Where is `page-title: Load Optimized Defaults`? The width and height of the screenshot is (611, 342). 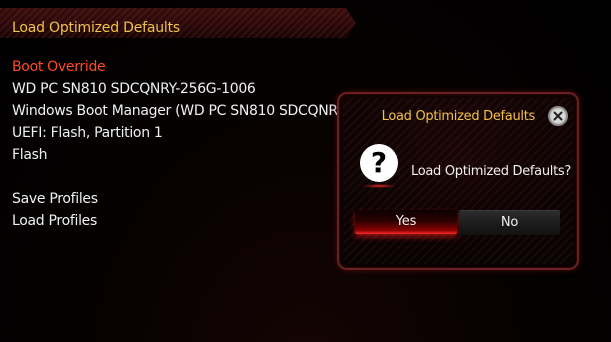
page-title: Load Optimized Defaults is located at coordinates (96, 28).